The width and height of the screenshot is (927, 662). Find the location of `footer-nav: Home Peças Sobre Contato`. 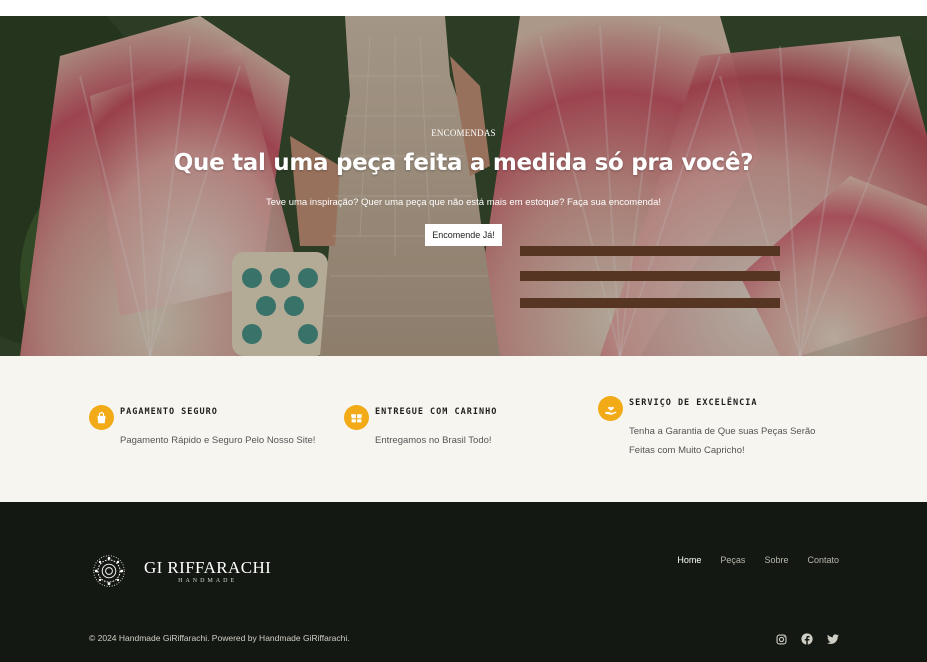

footer-nav: Home Peças Sobre Contato is located at coordinates (748, 560).